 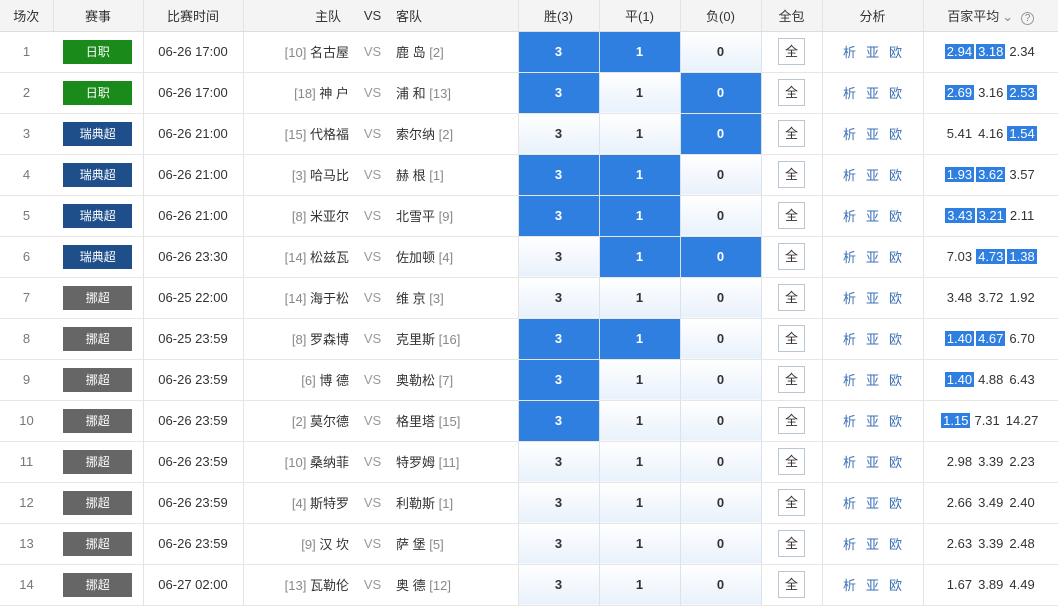 I want to click on home-team: 罗森博, so click(x=329, y=339).